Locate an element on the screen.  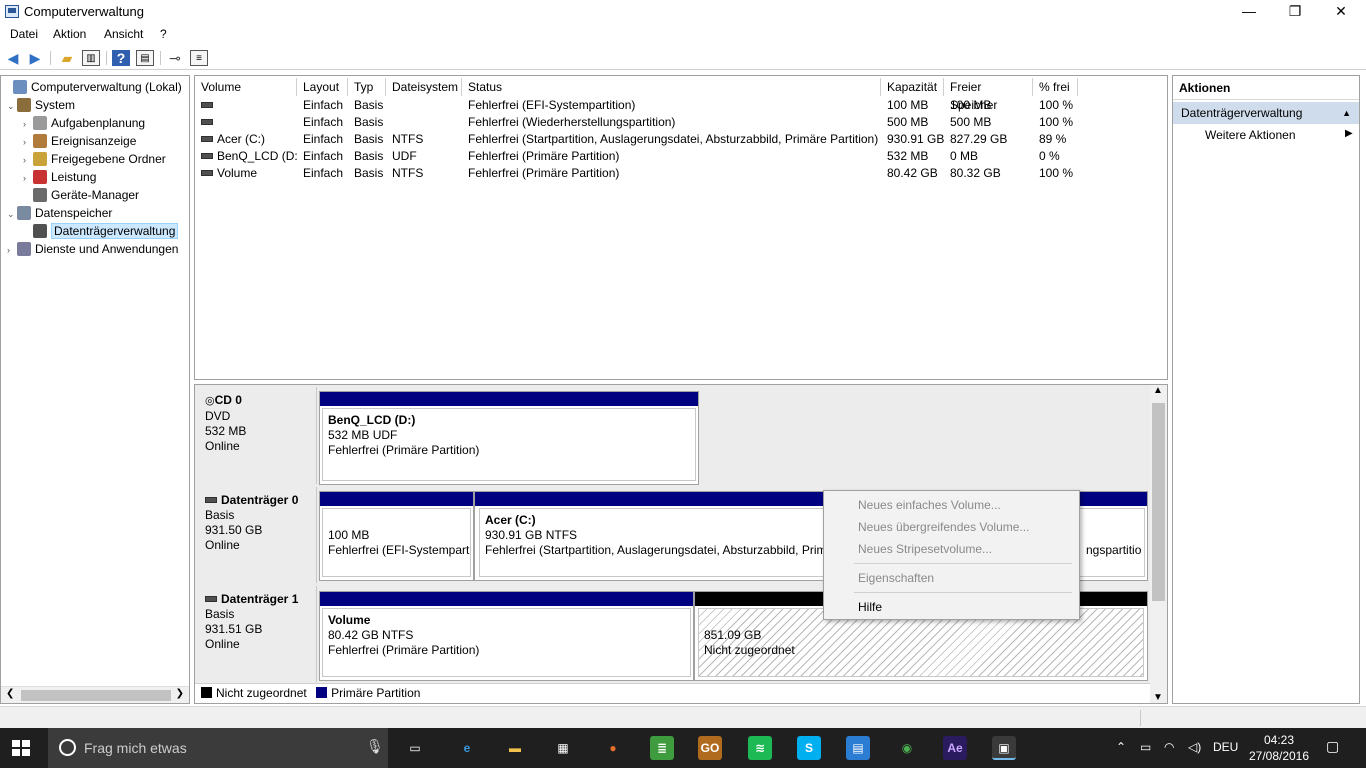
minimize-button: — is located at coordinates (1249, 12).